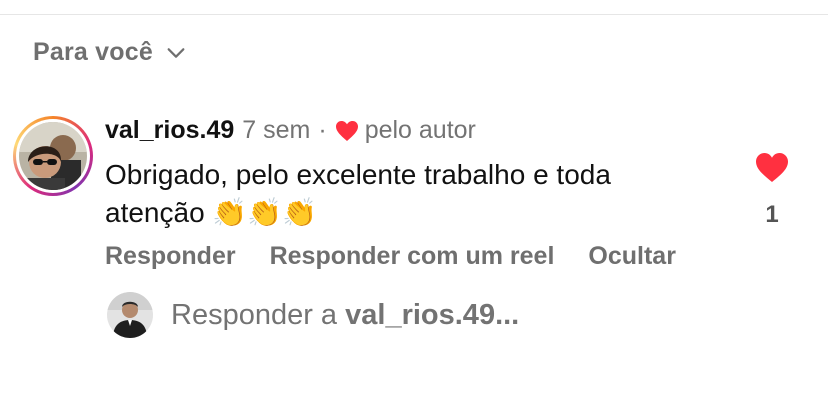  I want to click on avatar-photo, so click(53, 156).